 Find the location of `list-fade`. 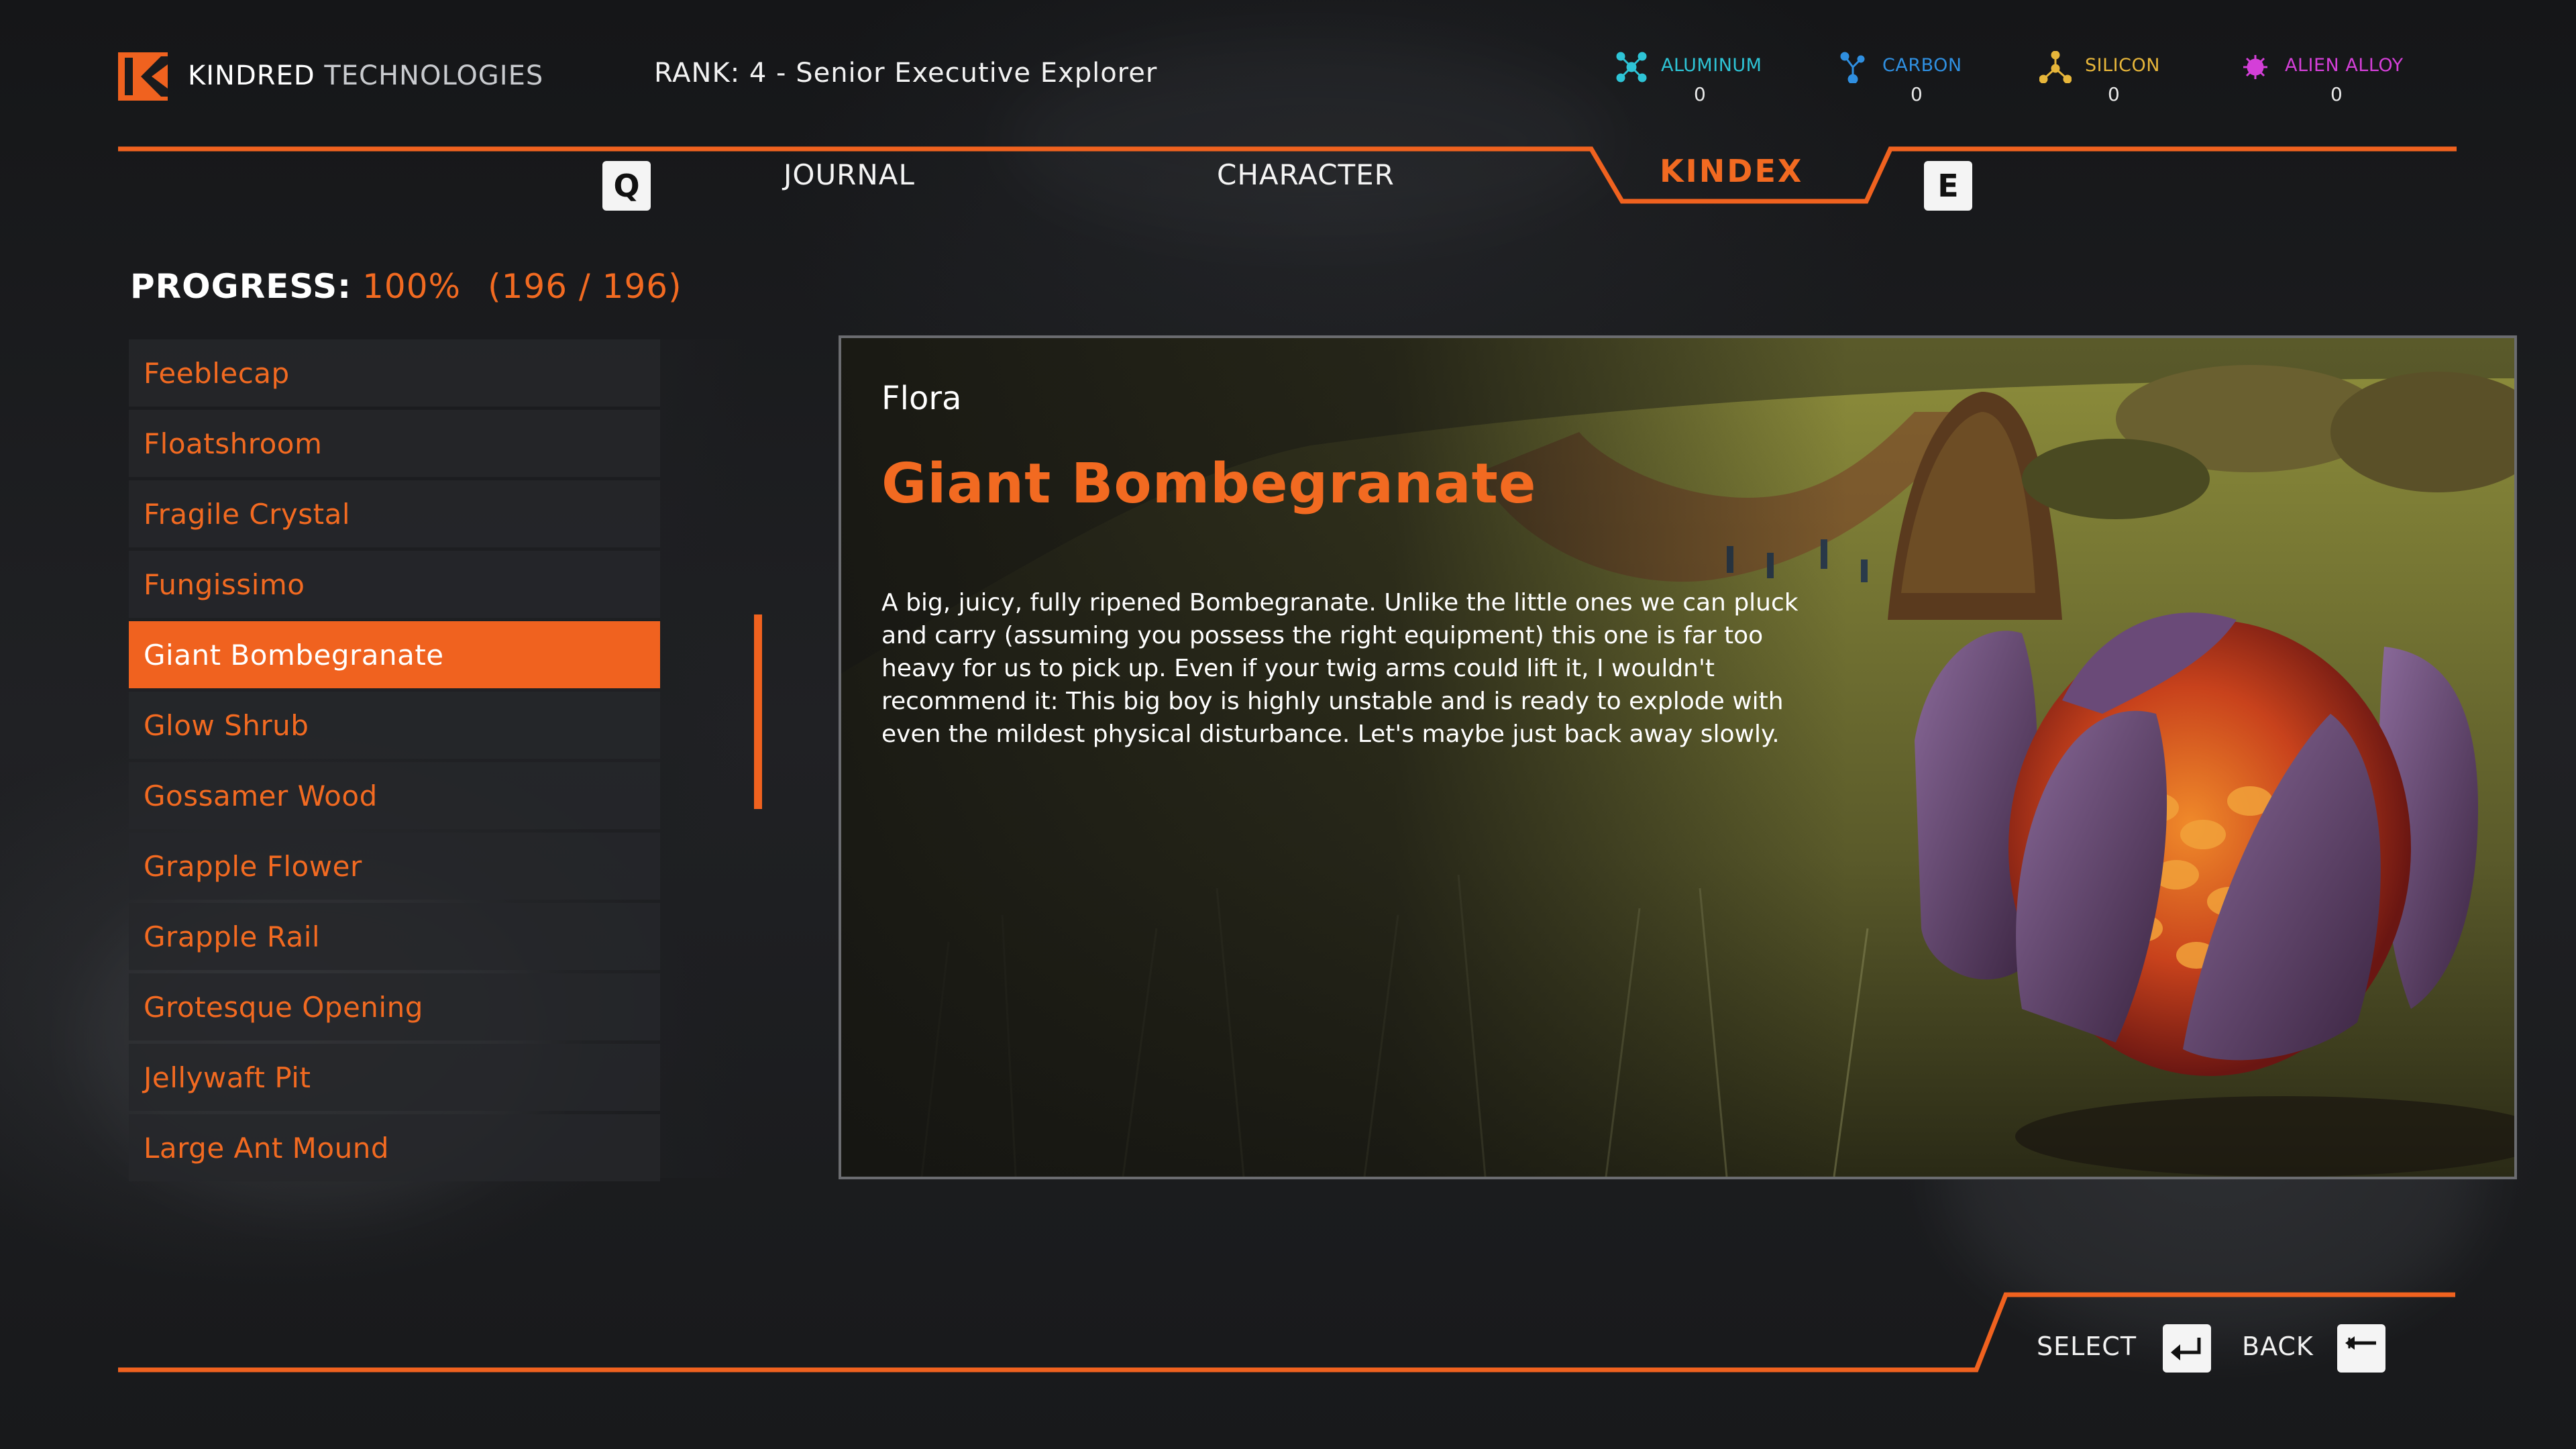

list-fade is located at coordinates (703, 758).